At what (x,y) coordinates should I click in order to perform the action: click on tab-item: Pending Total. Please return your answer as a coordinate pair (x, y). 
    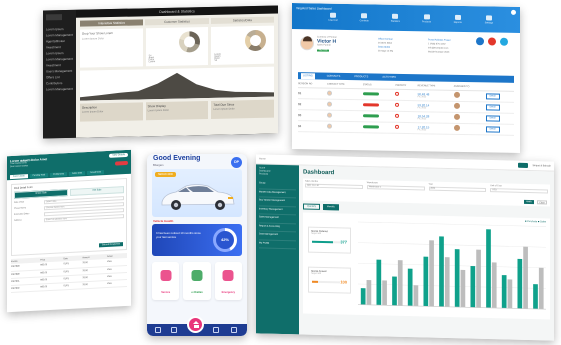
    Looking at the image, I should click on (39, 176).